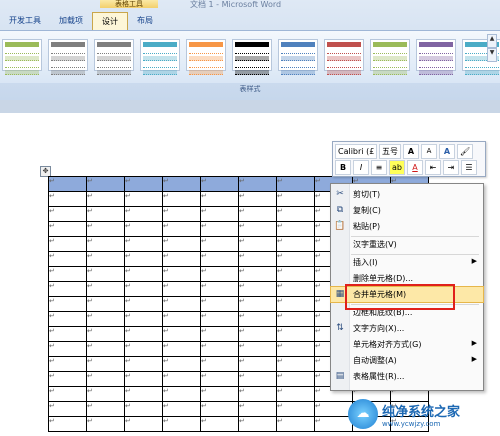 The height and width of the screenshot is (436, 500). I want to click on chevron-up-icon: ▲, so click(492, 41).